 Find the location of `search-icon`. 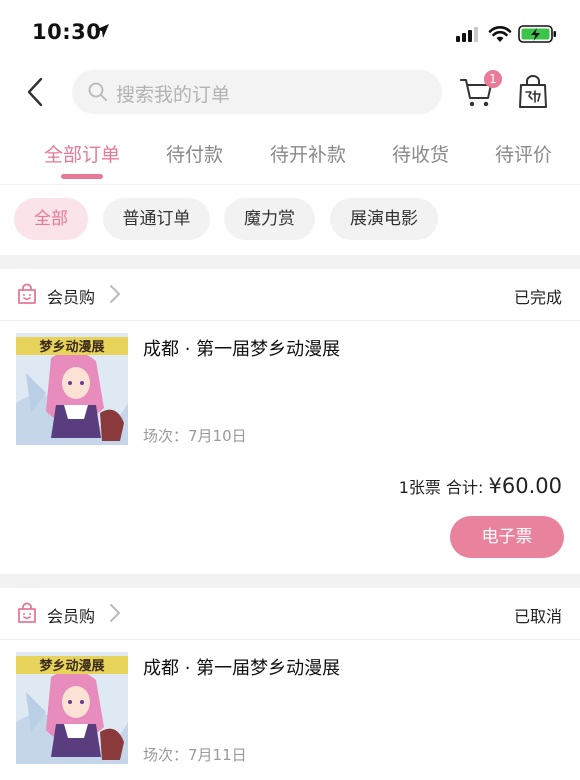

search-icon is located at coordinates (97, 91).